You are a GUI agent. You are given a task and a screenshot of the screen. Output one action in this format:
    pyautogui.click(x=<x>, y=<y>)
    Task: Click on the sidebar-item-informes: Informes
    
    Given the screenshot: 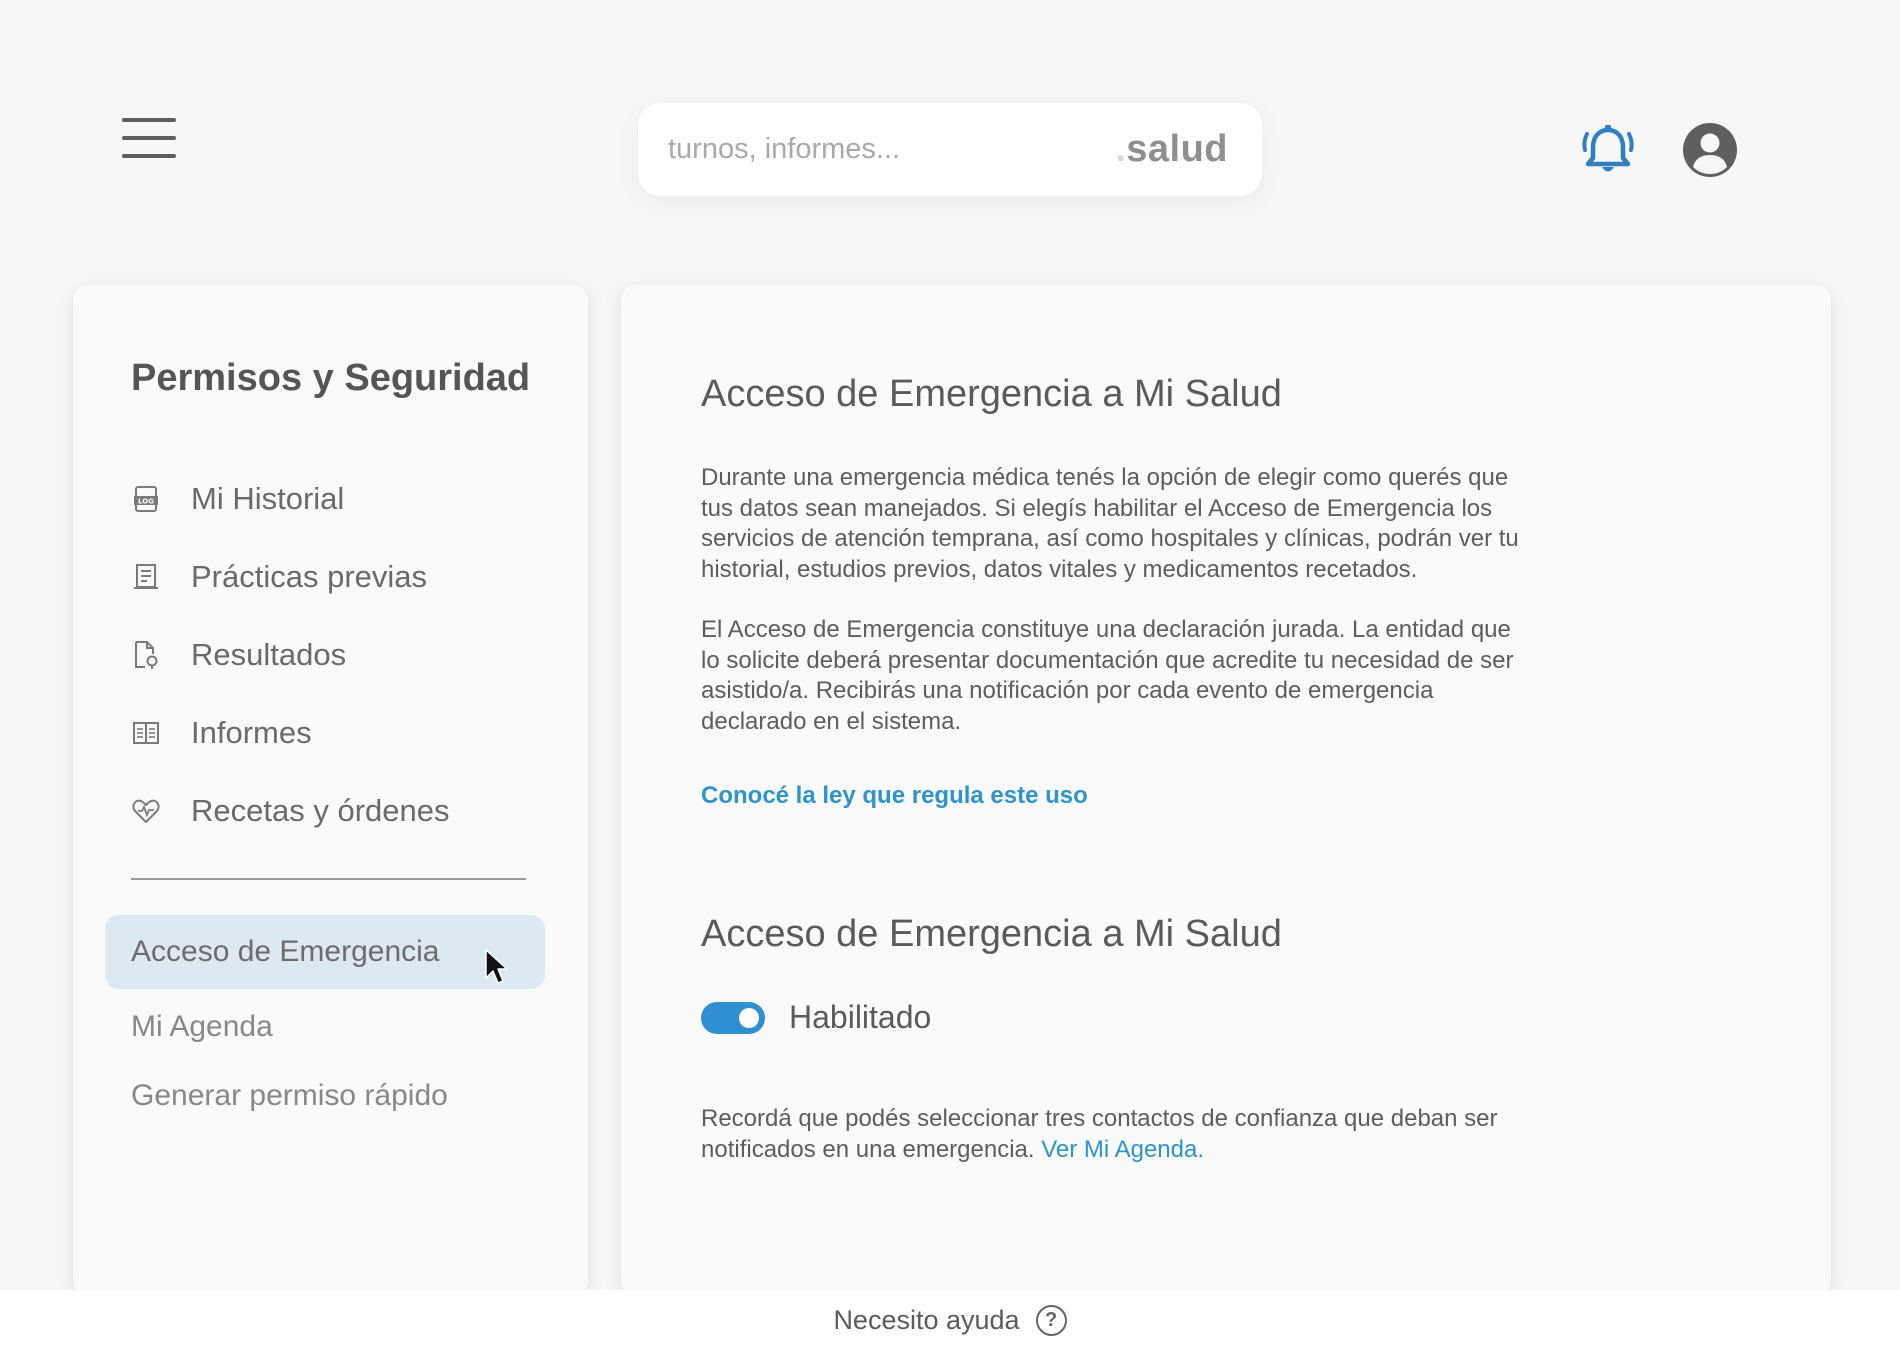 What is the action you would take?
    pyautogui.click(x=290, y=733)
    